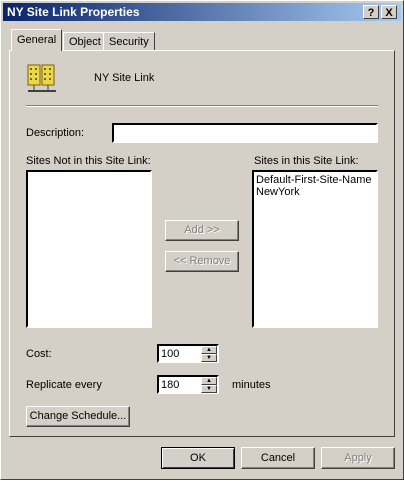 This screenshot has height=480, width=404. I want to click on replicate-value: 180, so click(170, 385).